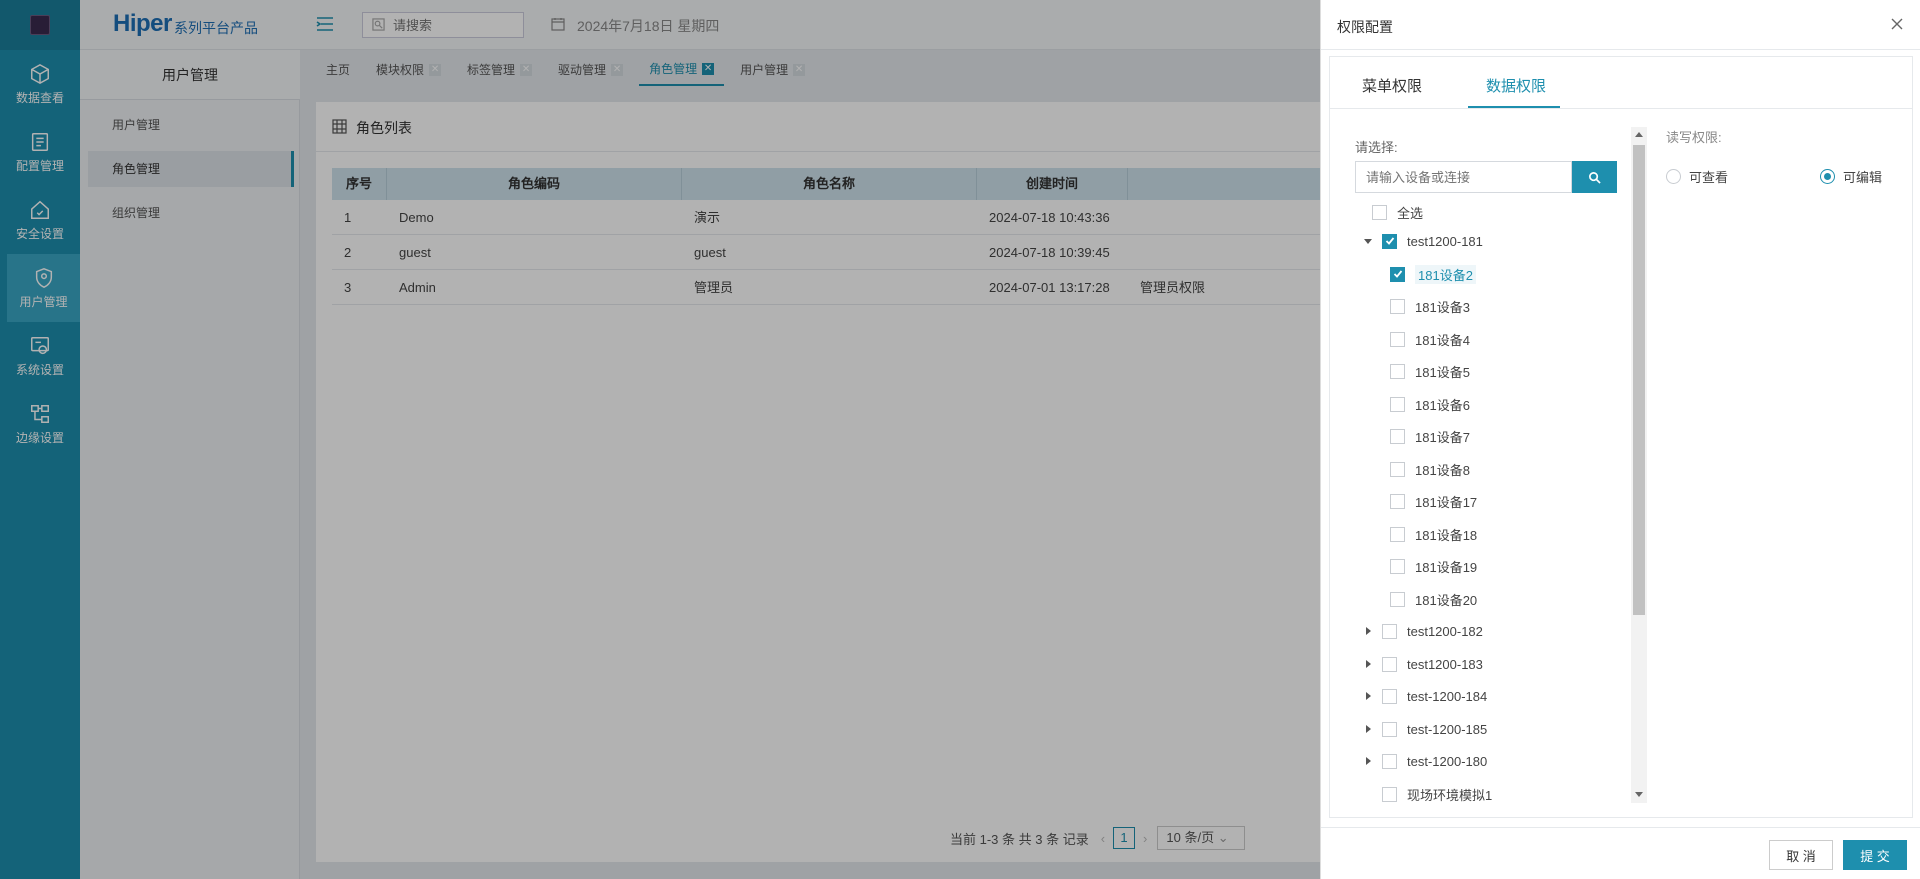 The height and width of the screenshot is (879, 1920). What do you see at coordinates (1442, 405) in the screenshot?
I see `tree-node-label: 181设备6` at bounding box center [1442, 405].